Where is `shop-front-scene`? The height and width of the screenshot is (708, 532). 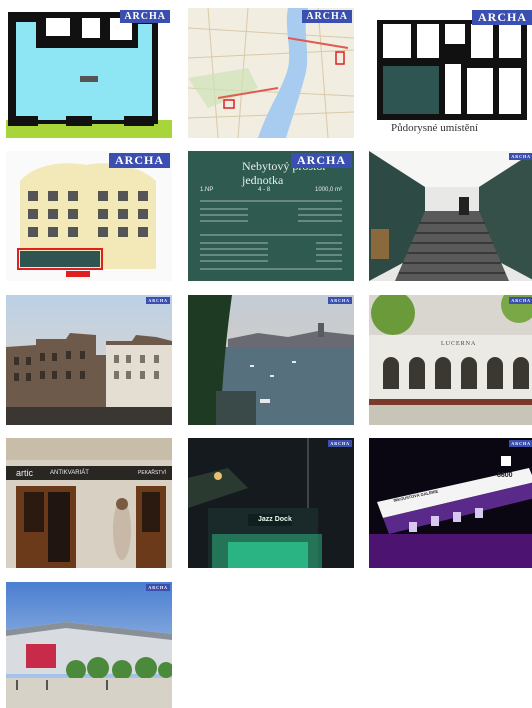
shop-front-scene is located at coordinates (89, 503).